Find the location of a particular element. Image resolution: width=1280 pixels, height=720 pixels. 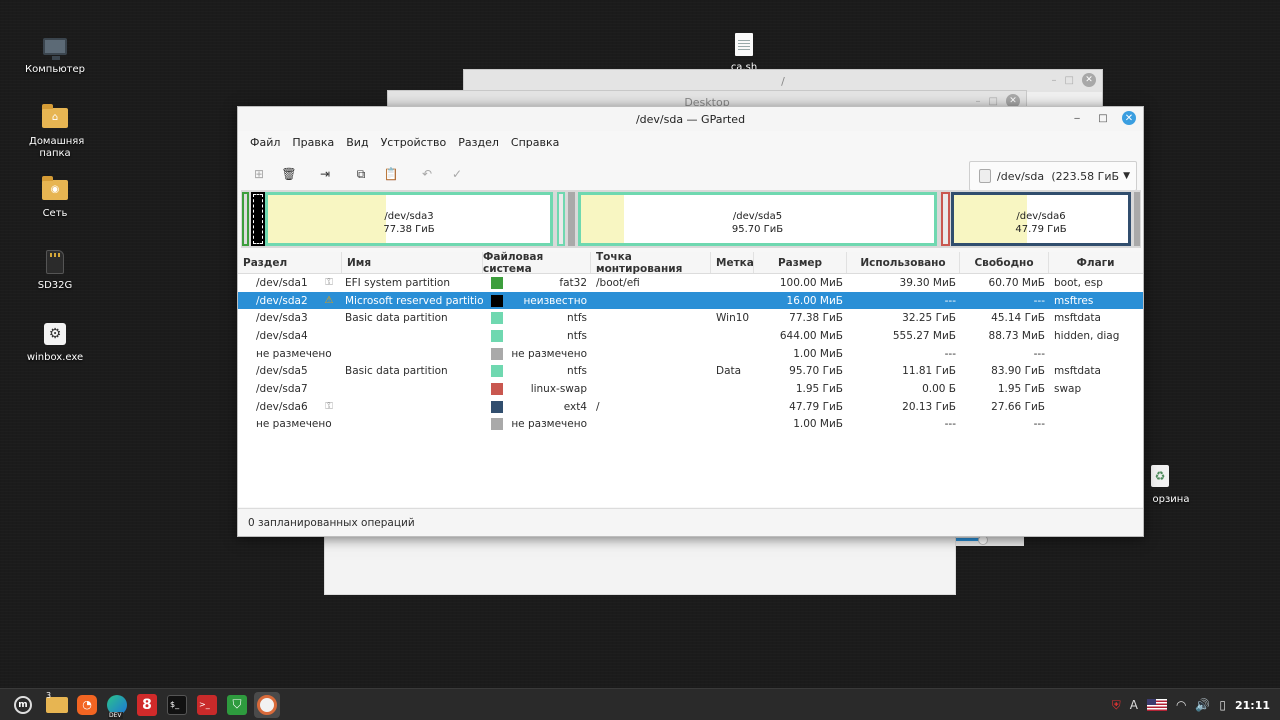

col-flags: Флаги is located at coordinates (1095, 262).